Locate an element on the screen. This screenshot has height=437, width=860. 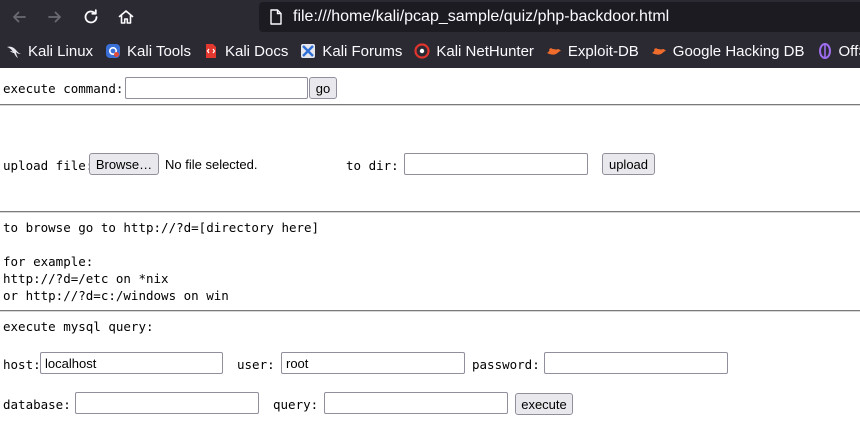
exploit-db-icon is located at coordinates (553, 51).